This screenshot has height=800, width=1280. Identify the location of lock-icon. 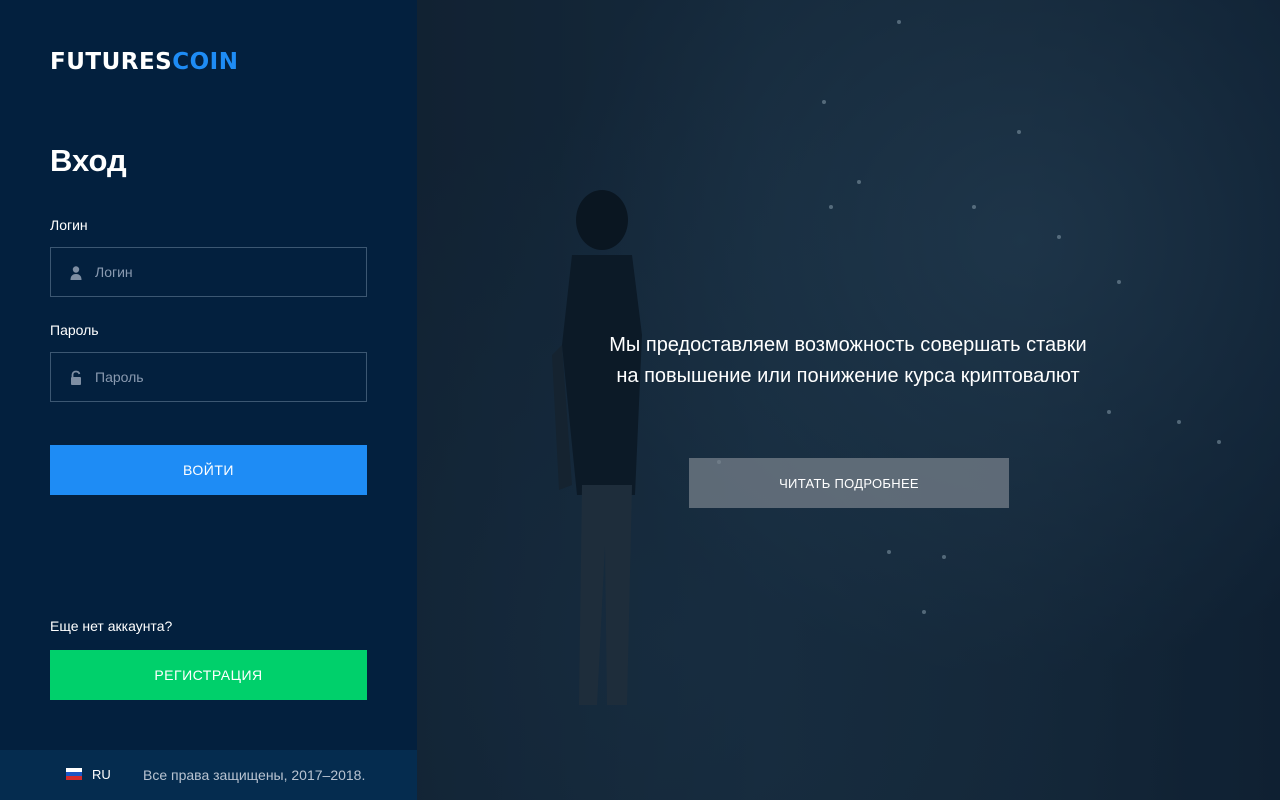
(76, 377).